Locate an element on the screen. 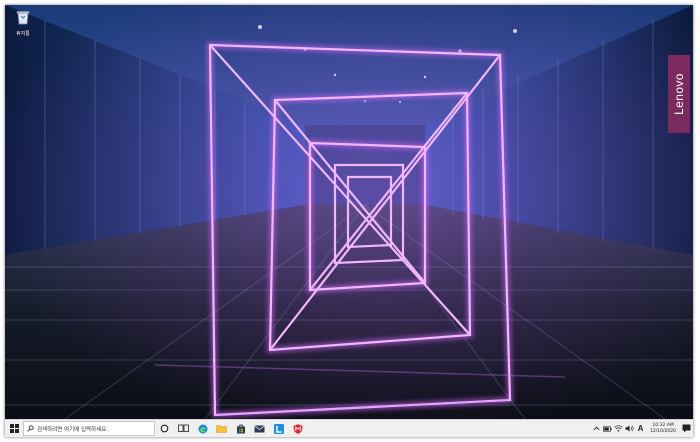 The height and width of the screenshot is (442, 700). store-icon is located at coordinates (240, 428).